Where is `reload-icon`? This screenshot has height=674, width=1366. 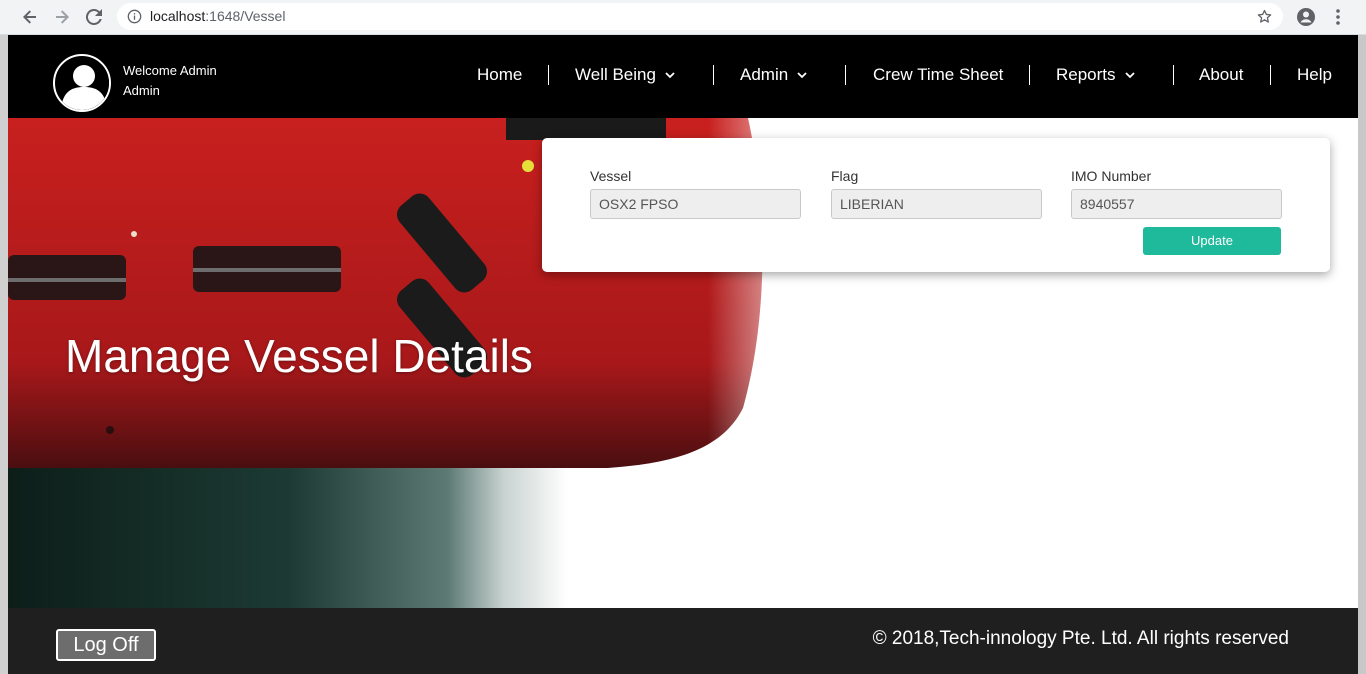
reload-icon is located at coordinates (94, 17).